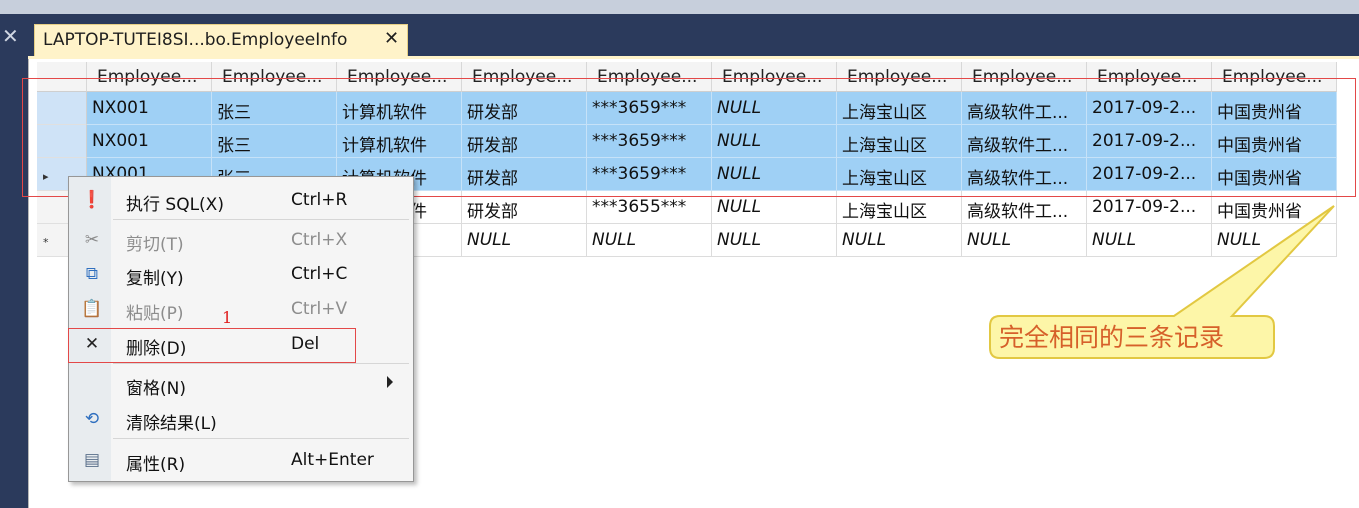 This screenshot has width=1359, height=508. I want to click on menu-item-shortcut: Ctrl+R, so click(319, 200).